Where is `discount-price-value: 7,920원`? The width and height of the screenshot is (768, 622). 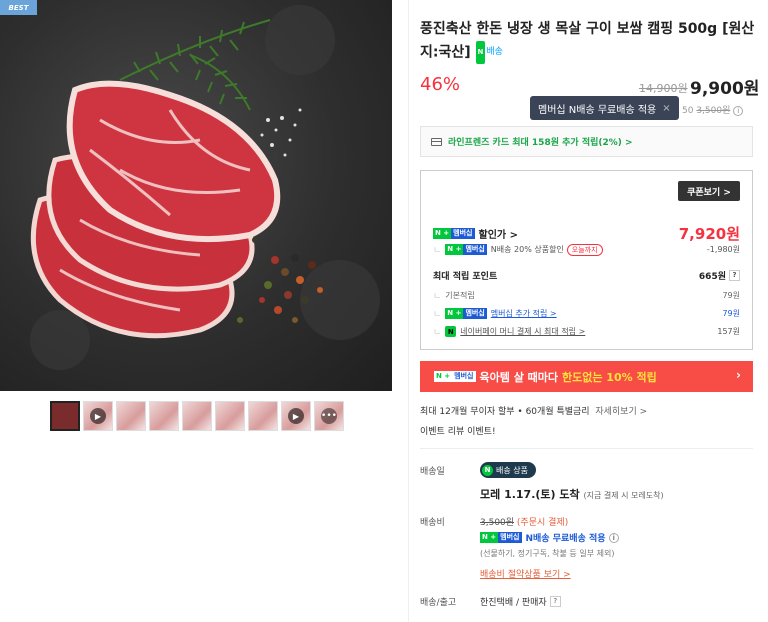
discount-price-value: 7,920원 is located at coordinates (709, 234).